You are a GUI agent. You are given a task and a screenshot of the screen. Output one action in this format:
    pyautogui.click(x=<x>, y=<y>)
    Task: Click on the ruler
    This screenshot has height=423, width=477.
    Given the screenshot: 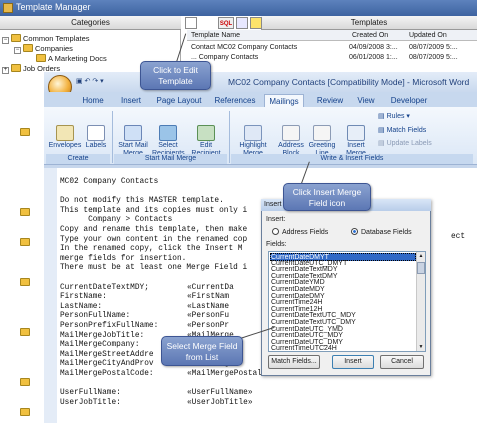 What is the action you would take?
    pyautogui.click(x=260, y=166)
    